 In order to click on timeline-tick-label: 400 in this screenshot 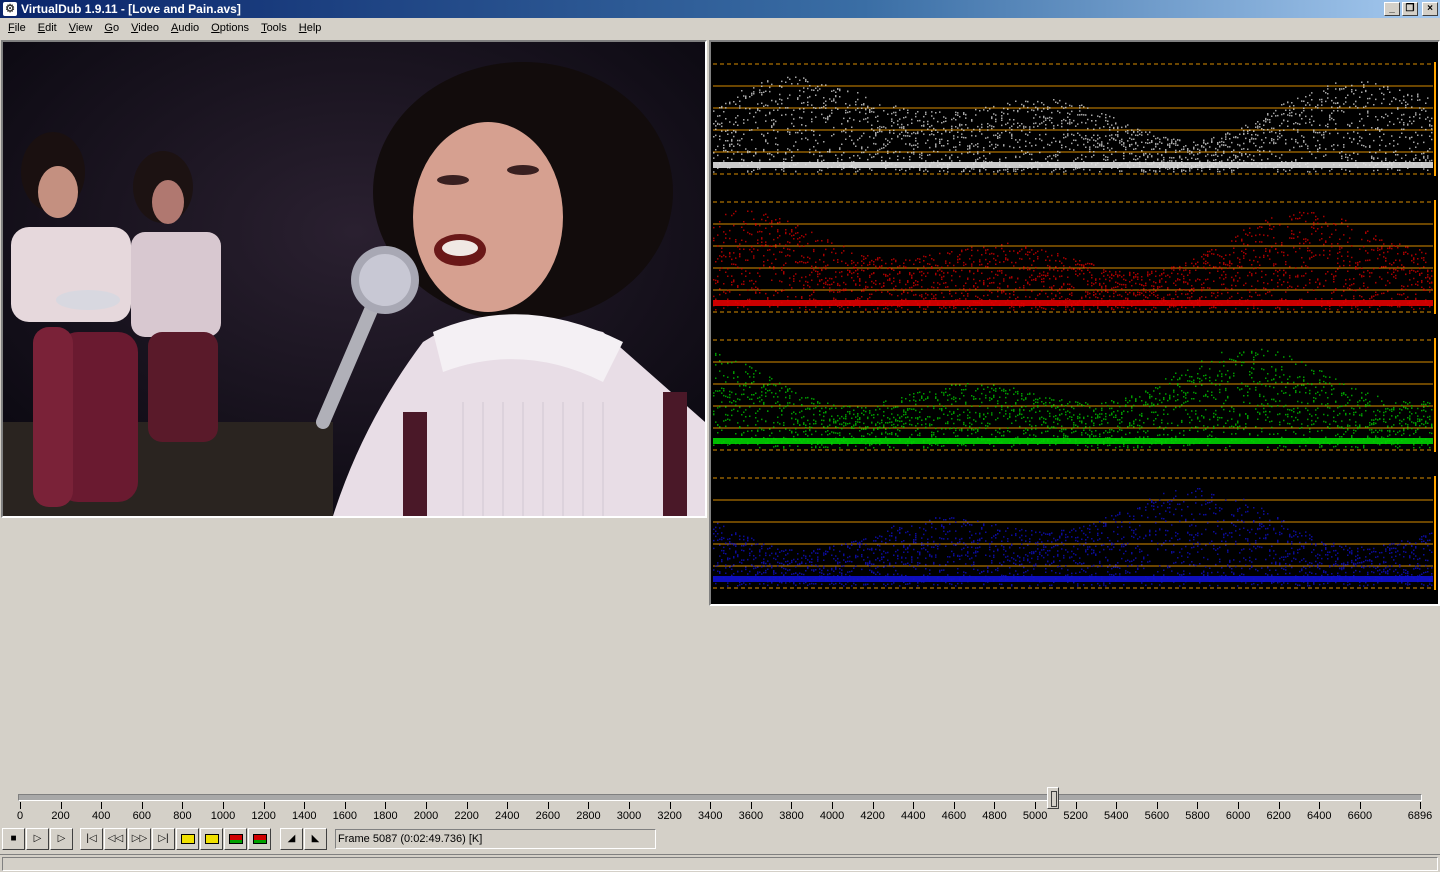, I will do `click(101, 816)`.